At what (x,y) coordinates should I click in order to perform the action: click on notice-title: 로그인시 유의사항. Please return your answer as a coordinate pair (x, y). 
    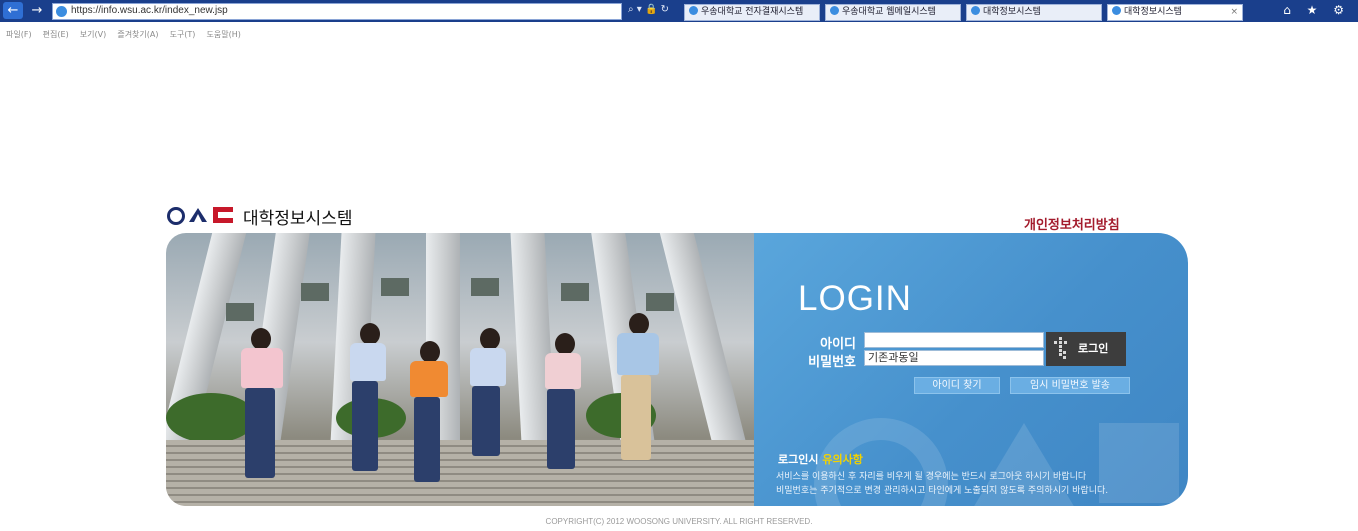
    Looking at the image, I should click on (820, 459).